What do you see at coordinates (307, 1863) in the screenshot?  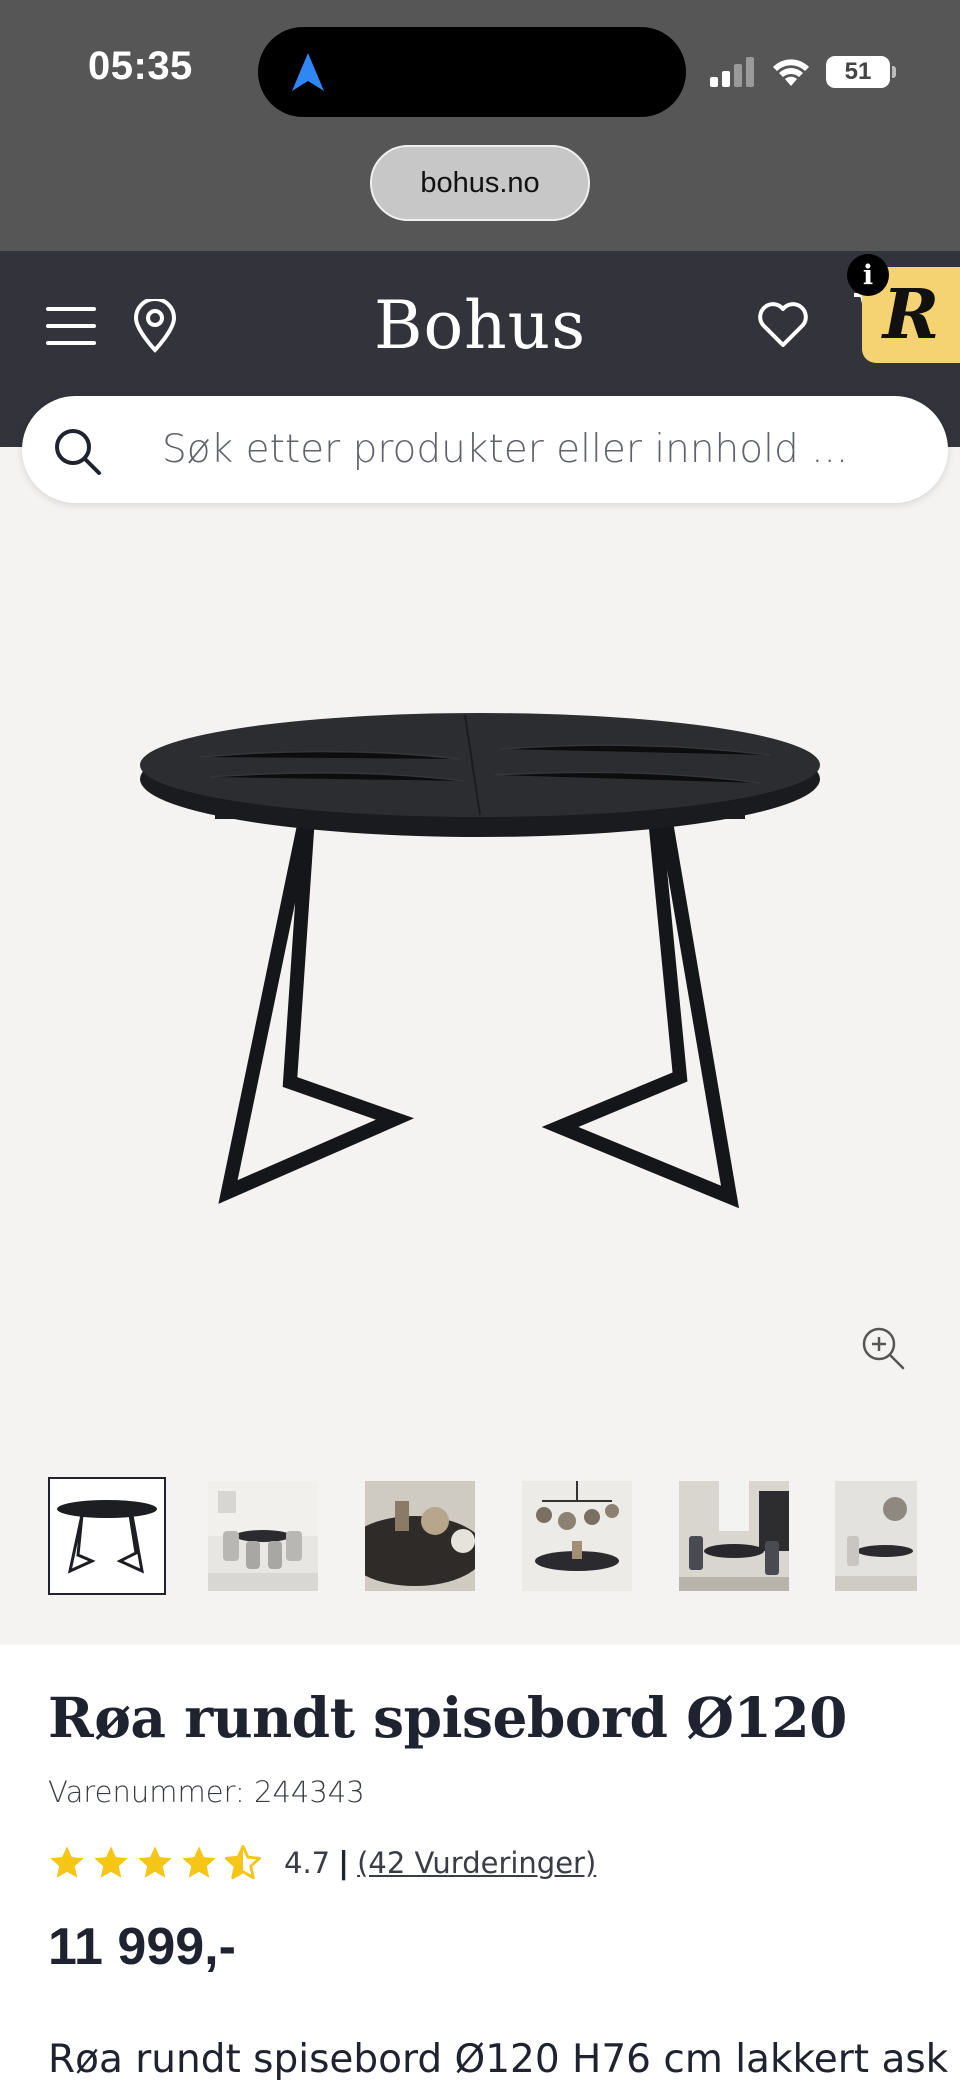 I see `rating-value: 4.7` at bounding box center [307, 1863].